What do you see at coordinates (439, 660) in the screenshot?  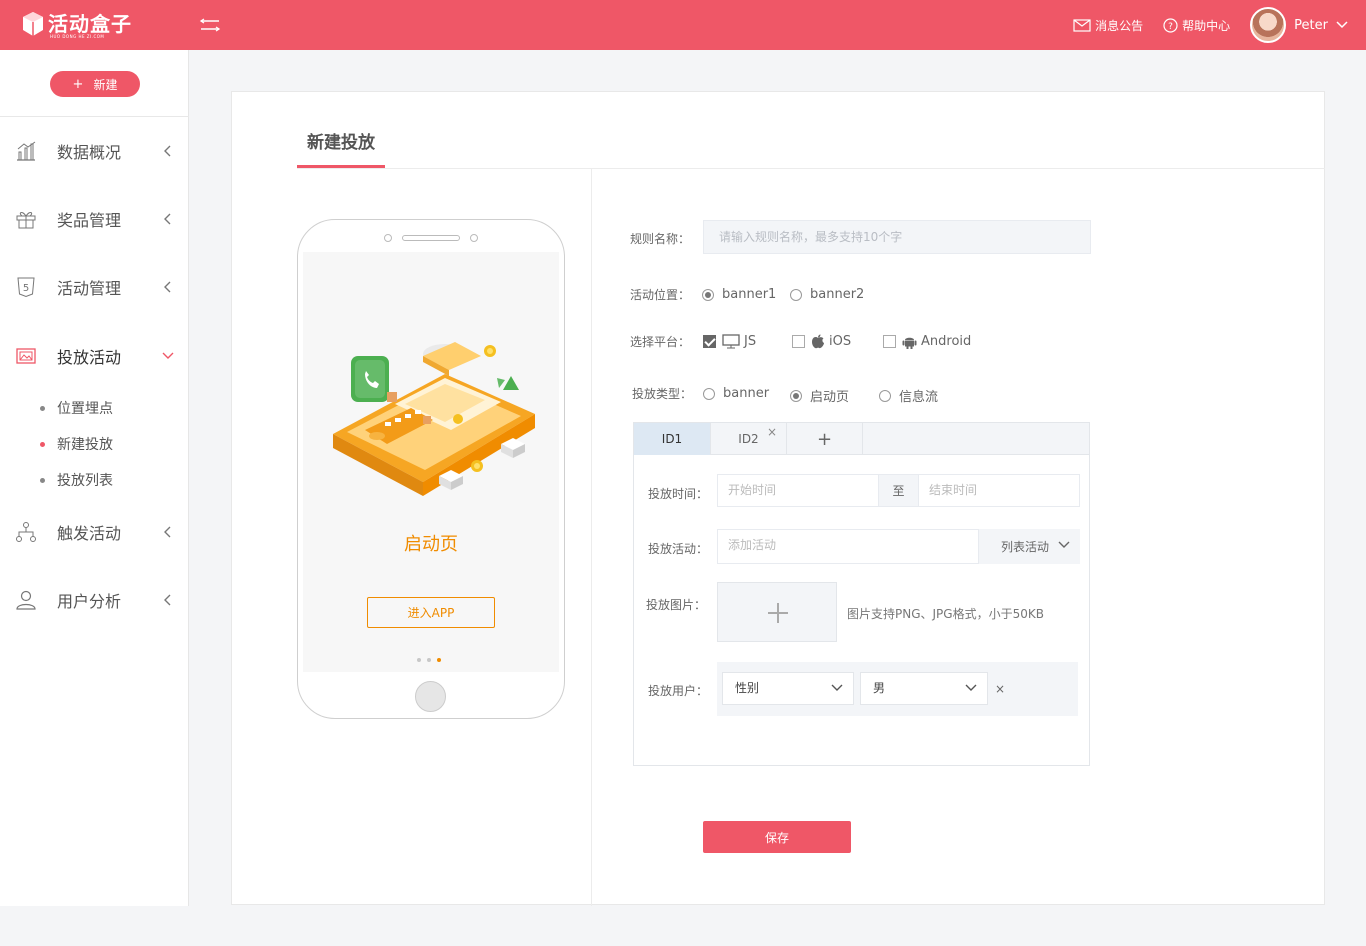 I see `pager-dot-active` at bounding box center [439, 660].